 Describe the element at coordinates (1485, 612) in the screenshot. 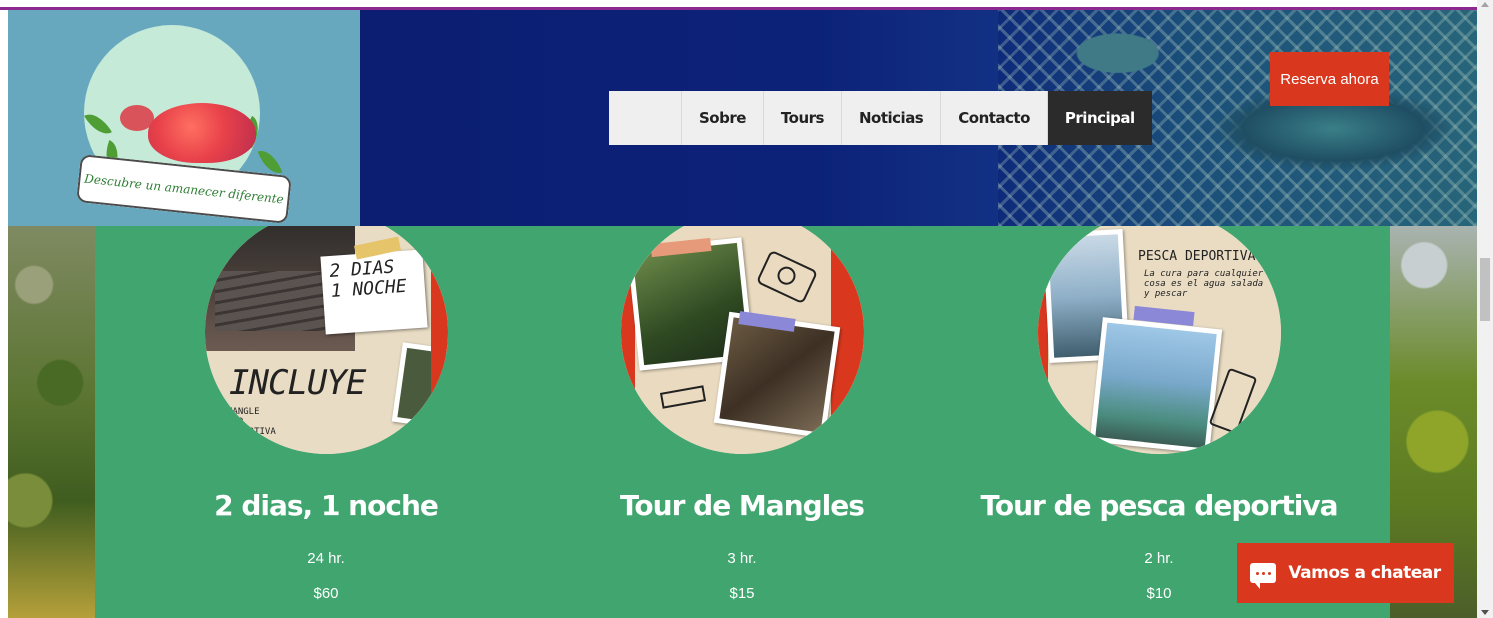

I see `scroll-down-arrow-icon` at that location.